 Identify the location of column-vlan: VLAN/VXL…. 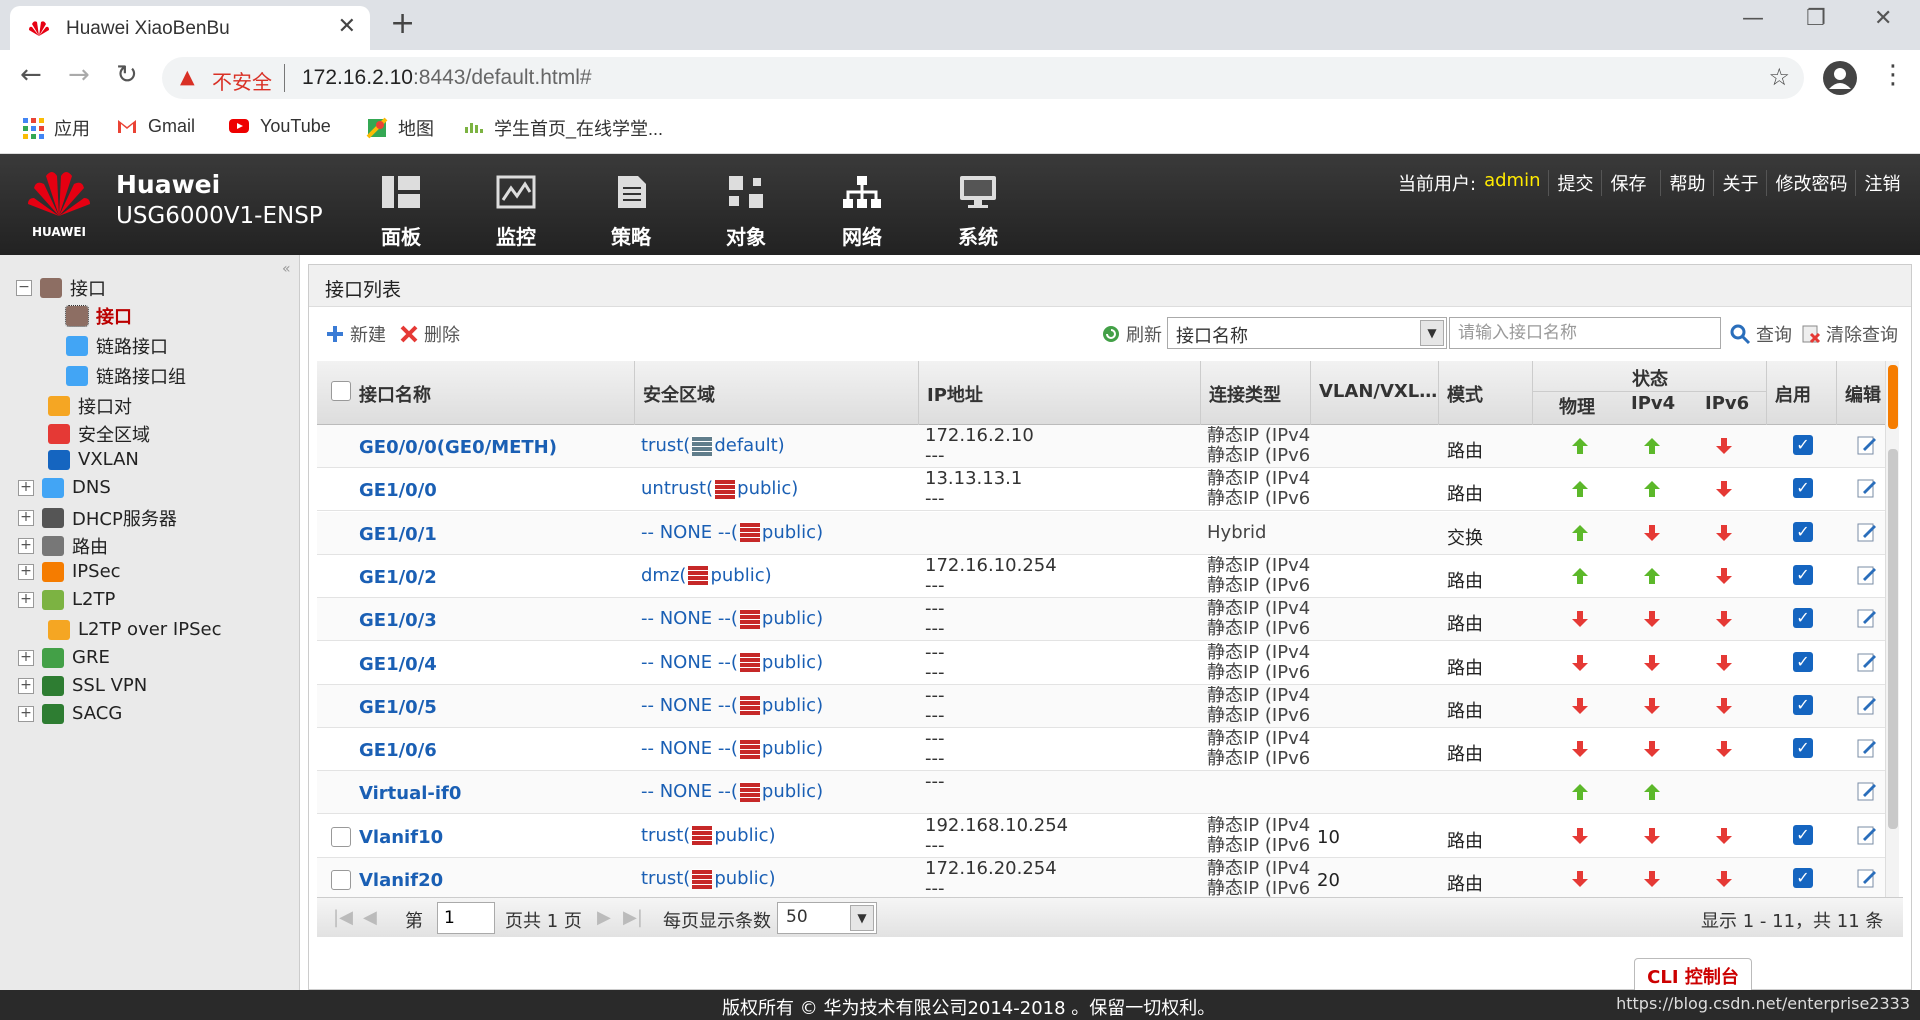
(1375, 393).